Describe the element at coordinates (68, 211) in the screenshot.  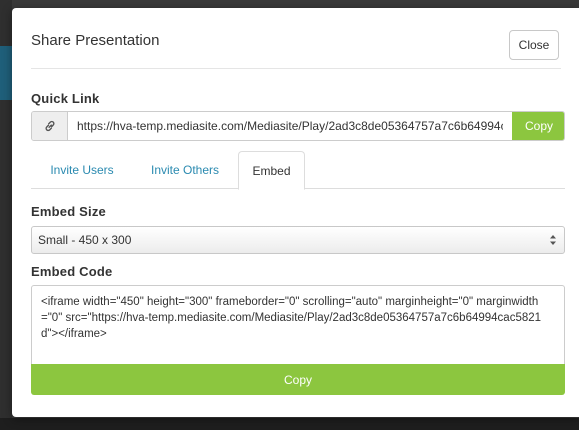
I see `embed-size-label: Embed Size` at that location.